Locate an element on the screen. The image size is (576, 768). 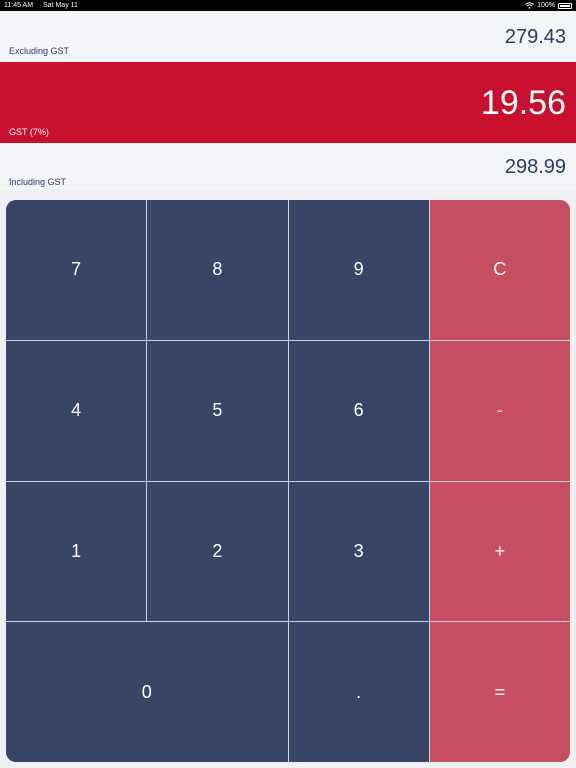
status-left: 11:45 AM Sat May 11 is located at coordinates (45, 5).